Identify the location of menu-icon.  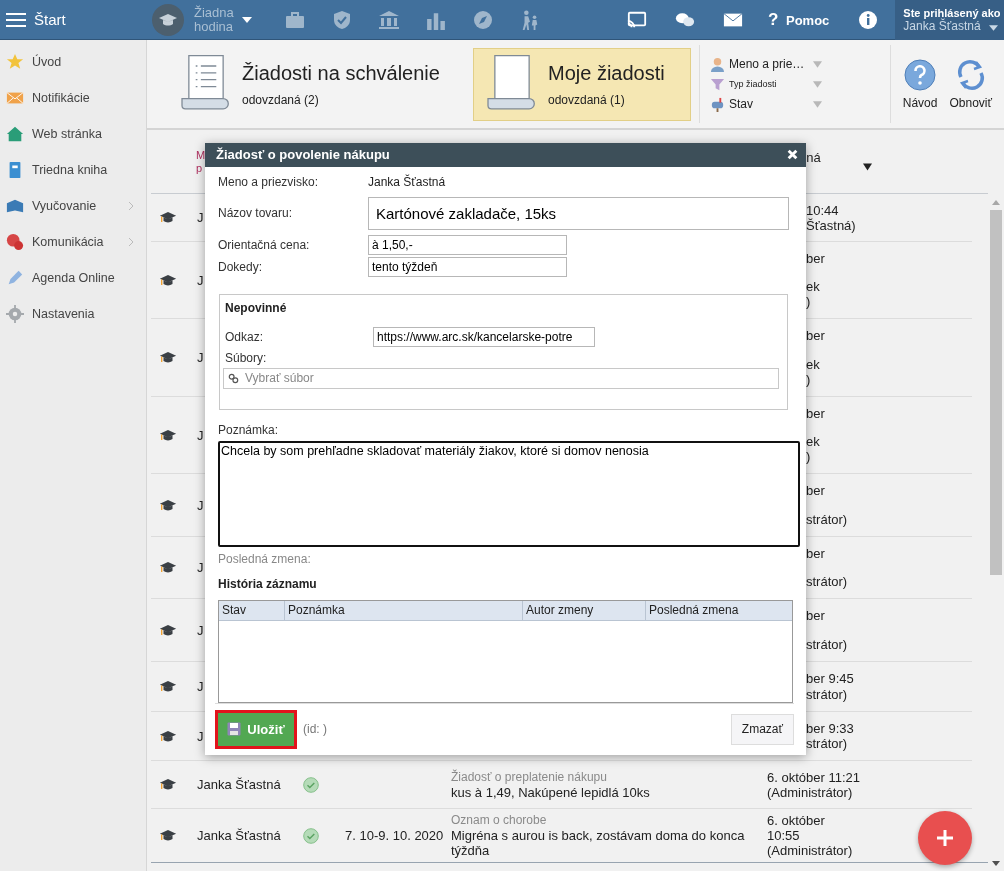
(16, 19).